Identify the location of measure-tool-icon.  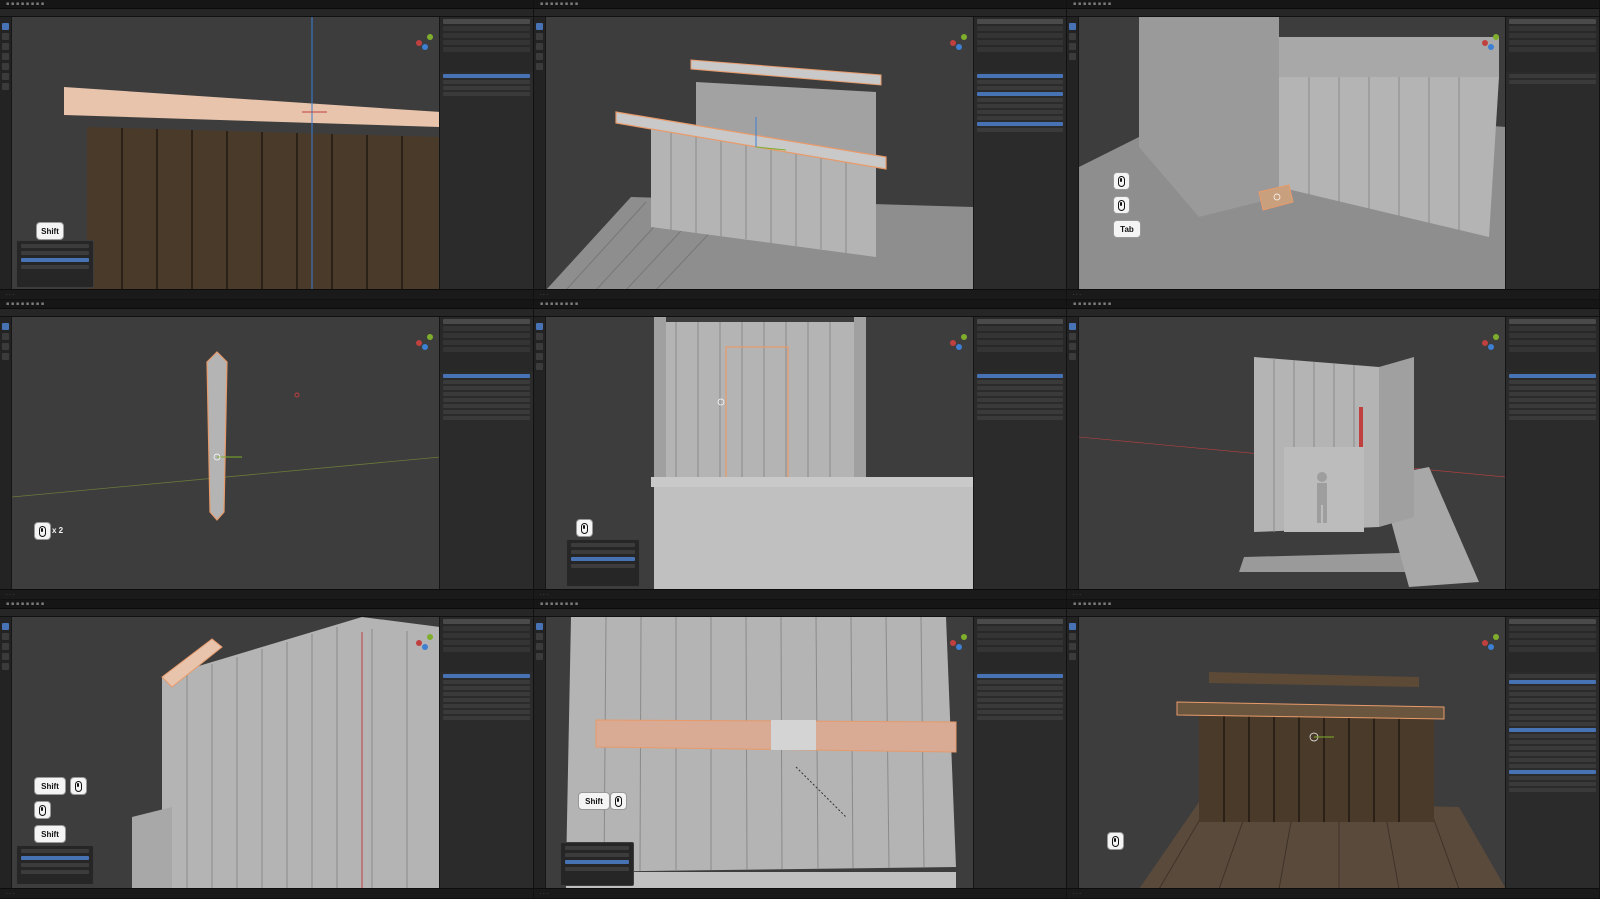
(5, 86).